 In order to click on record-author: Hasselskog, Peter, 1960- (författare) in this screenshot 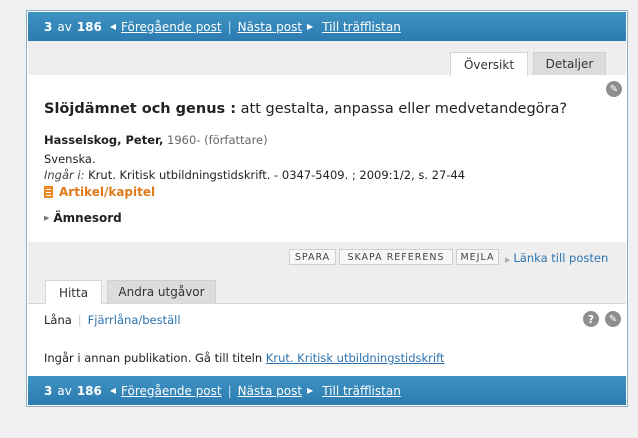, I will do `click(156, 140)`.